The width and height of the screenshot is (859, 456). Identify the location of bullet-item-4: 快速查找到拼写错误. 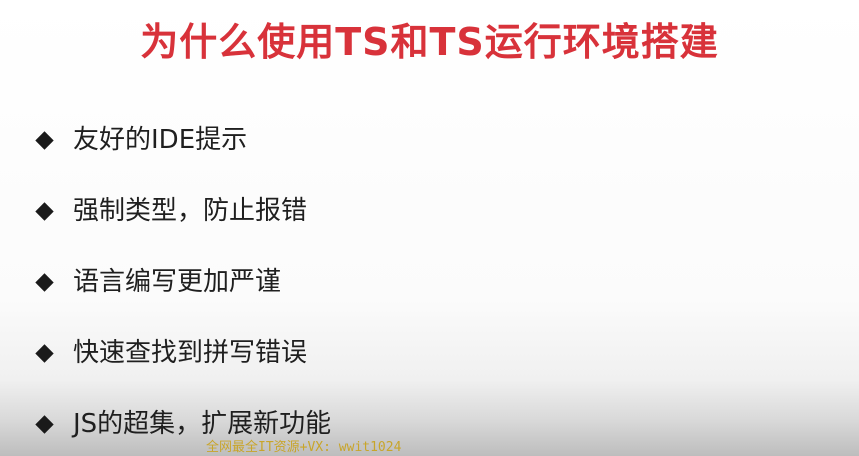
(182, 353).